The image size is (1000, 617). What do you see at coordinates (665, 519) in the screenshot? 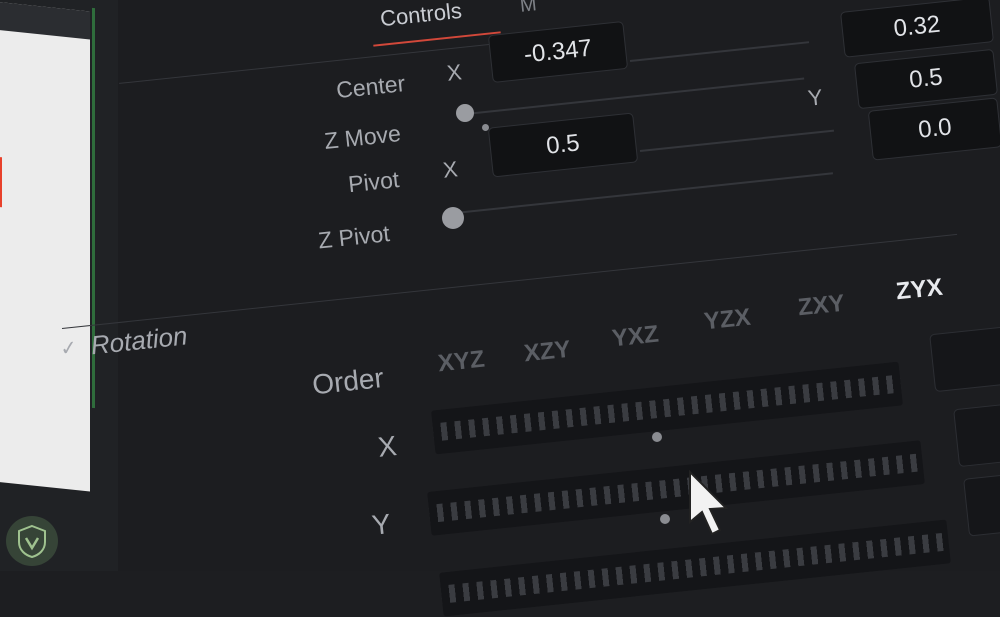
I see `rotation-y-default-dot` at bounding box center [665, 519].